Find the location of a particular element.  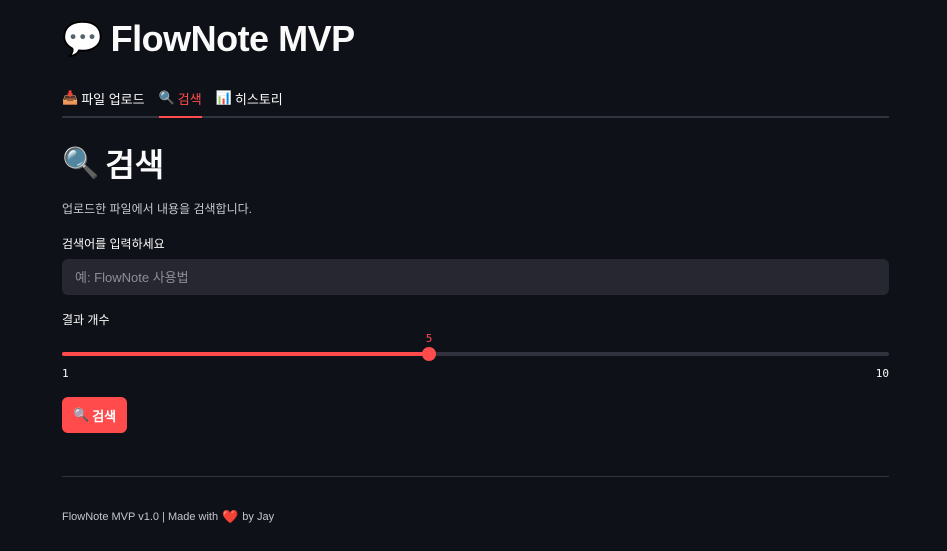

heart-icon: ❤️ is located at coordinates (230, 516).